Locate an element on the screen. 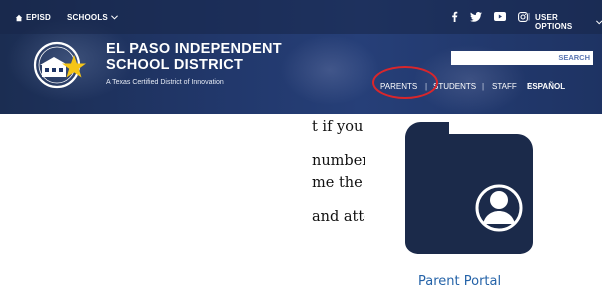 This screenshot has width=602, height=297. nav-language-toggle: 文 ESPAÑOL is located at coordinates (546, 86).